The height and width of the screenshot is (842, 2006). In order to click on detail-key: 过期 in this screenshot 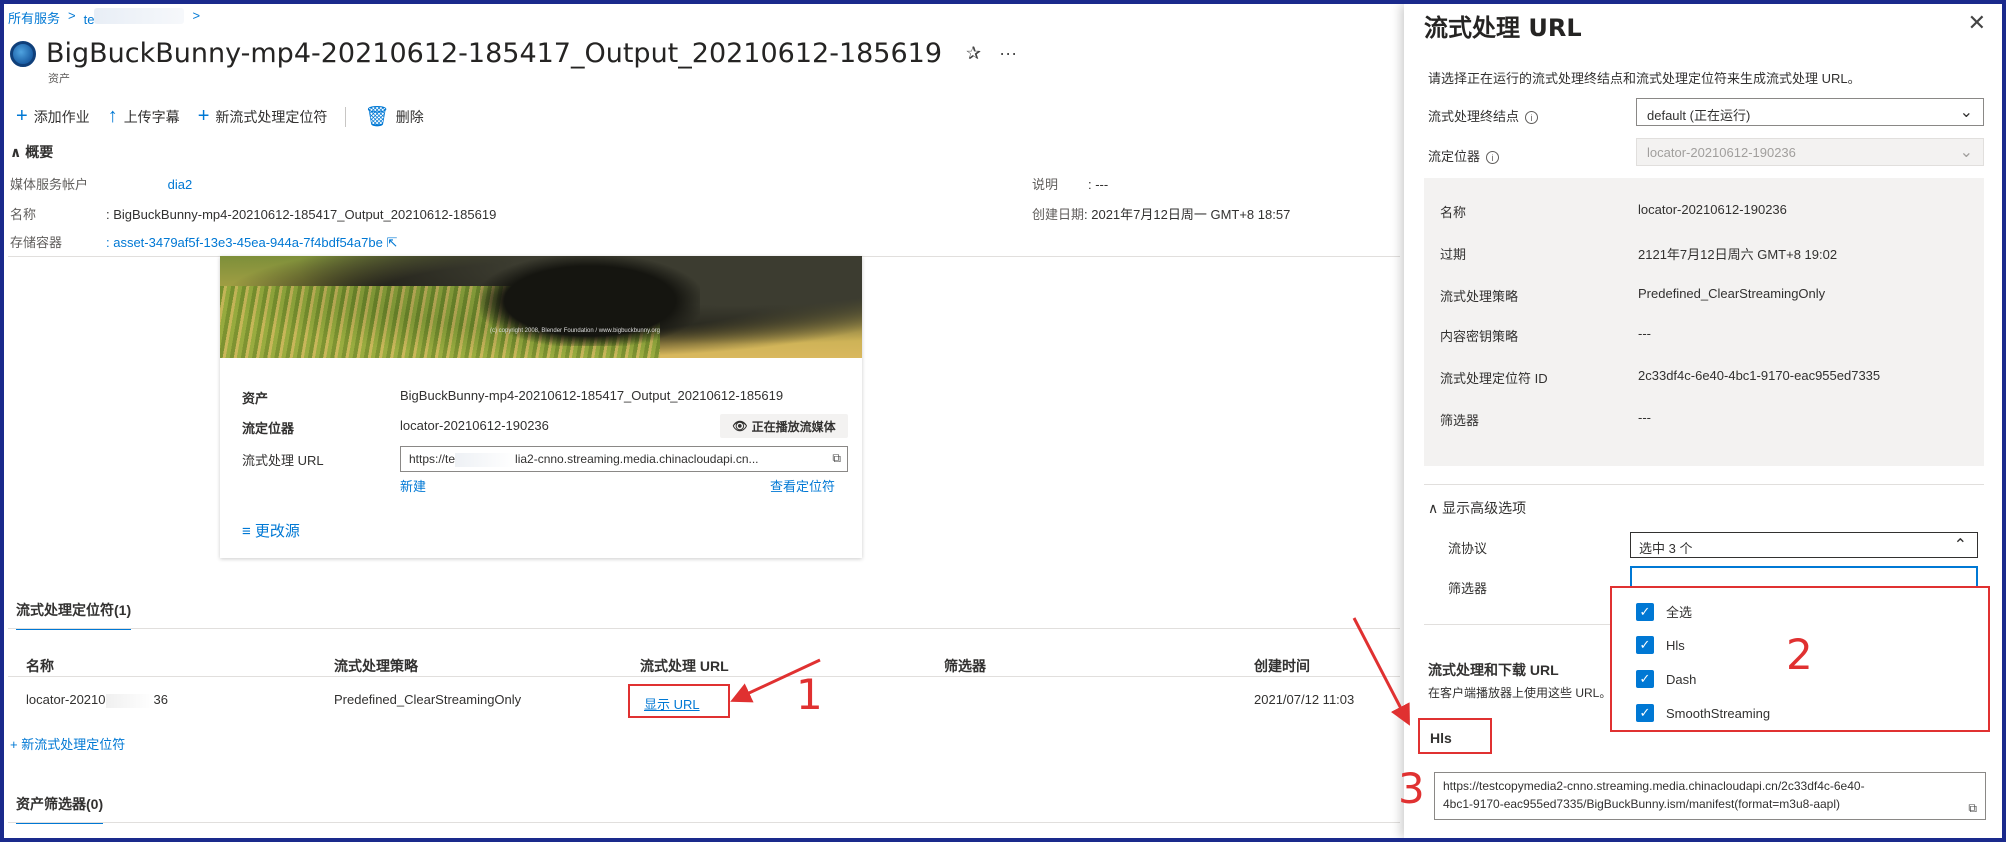, I will do `click(1453, 254)`.